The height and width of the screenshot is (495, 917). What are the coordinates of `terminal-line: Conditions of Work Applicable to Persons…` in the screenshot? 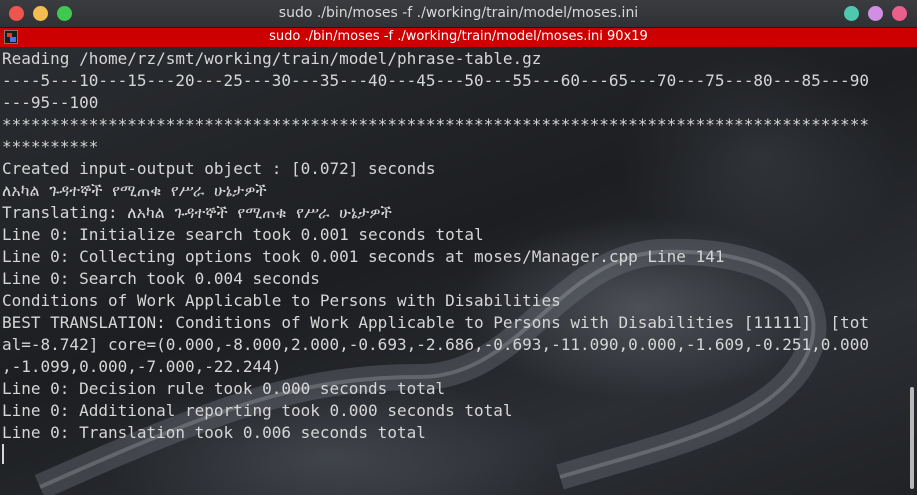 It's located at (281, 300).